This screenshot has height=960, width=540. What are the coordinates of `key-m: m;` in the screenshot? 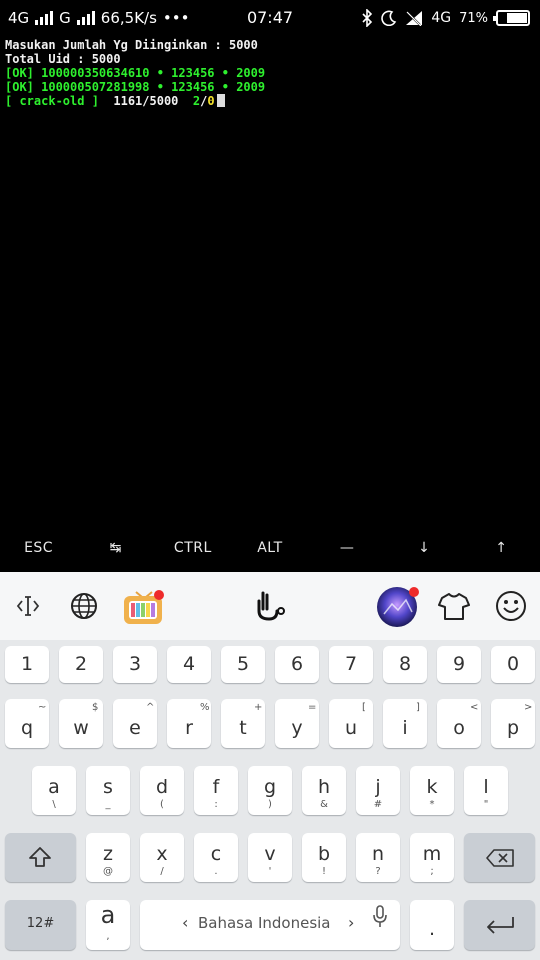 It's located at (432, 857).